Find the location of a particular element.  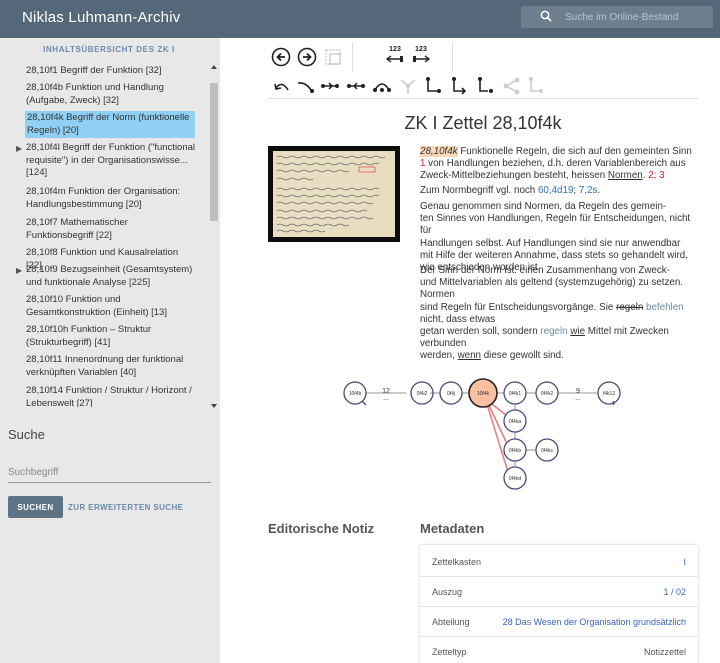

branch-arc-icon is located at coordinates (382, 86).